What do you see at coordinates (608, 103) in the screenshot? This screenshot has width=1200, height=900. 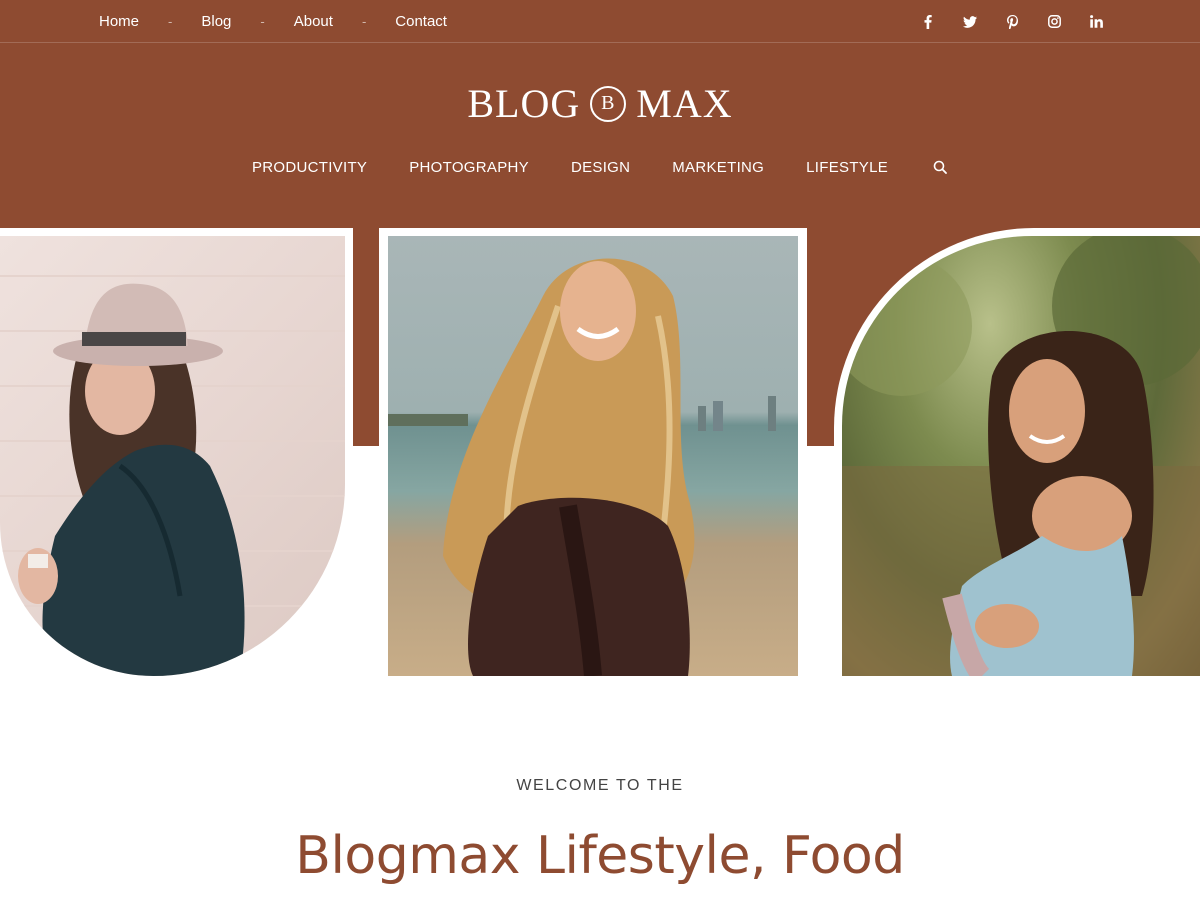 I see `logo-mark: B` at bounding box center [608, 103].